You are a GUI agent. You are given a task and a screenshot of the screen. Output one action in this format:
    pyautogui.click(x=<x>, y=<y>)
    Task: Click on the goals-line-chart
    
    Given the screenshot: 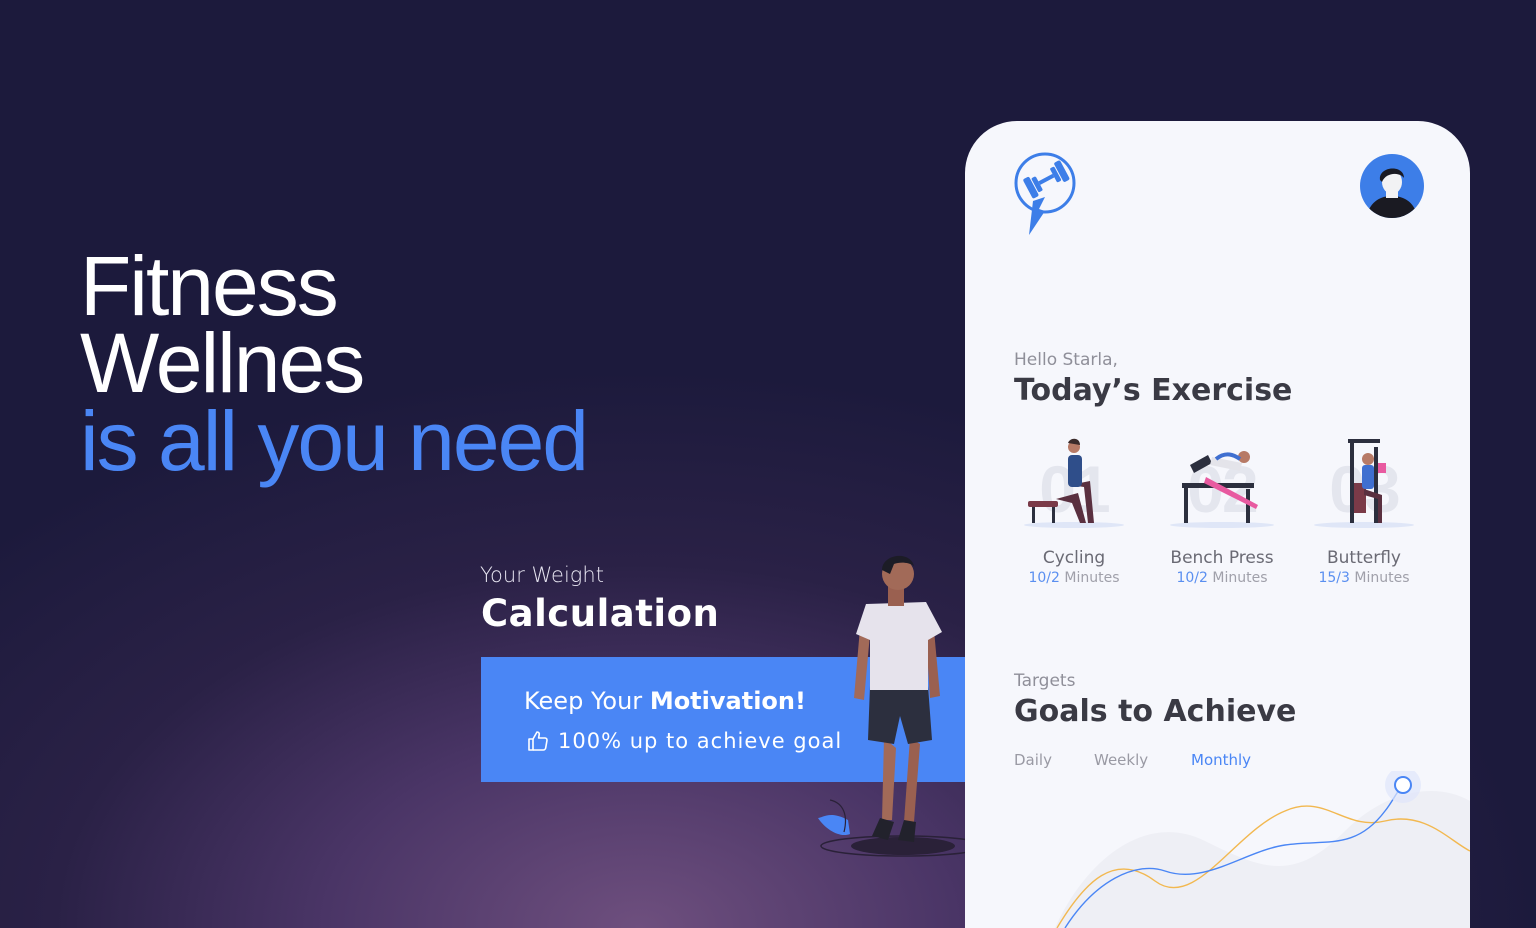 What is the action you would take?
    pyautogui.click(x=1262, y=849)
    